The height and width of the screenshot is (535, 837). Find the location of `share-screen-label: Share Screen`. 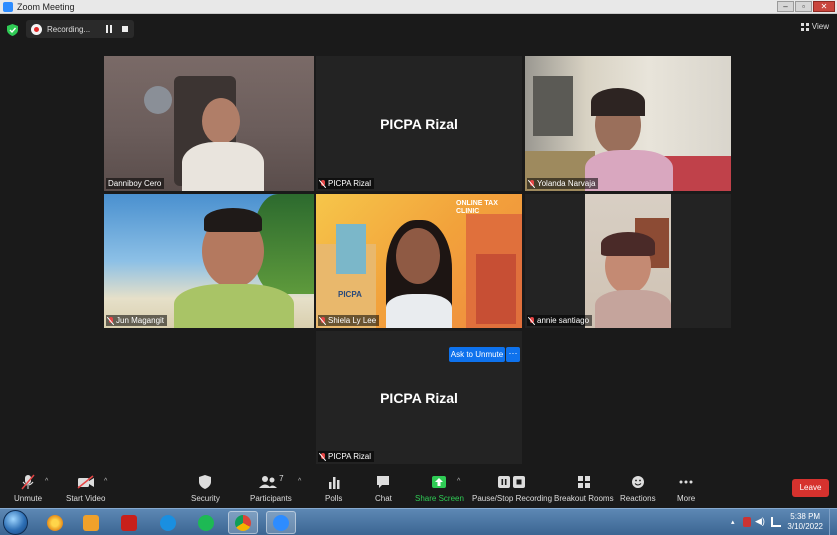

share-screen-label: Share Screen is located at coordinates (439, 498).